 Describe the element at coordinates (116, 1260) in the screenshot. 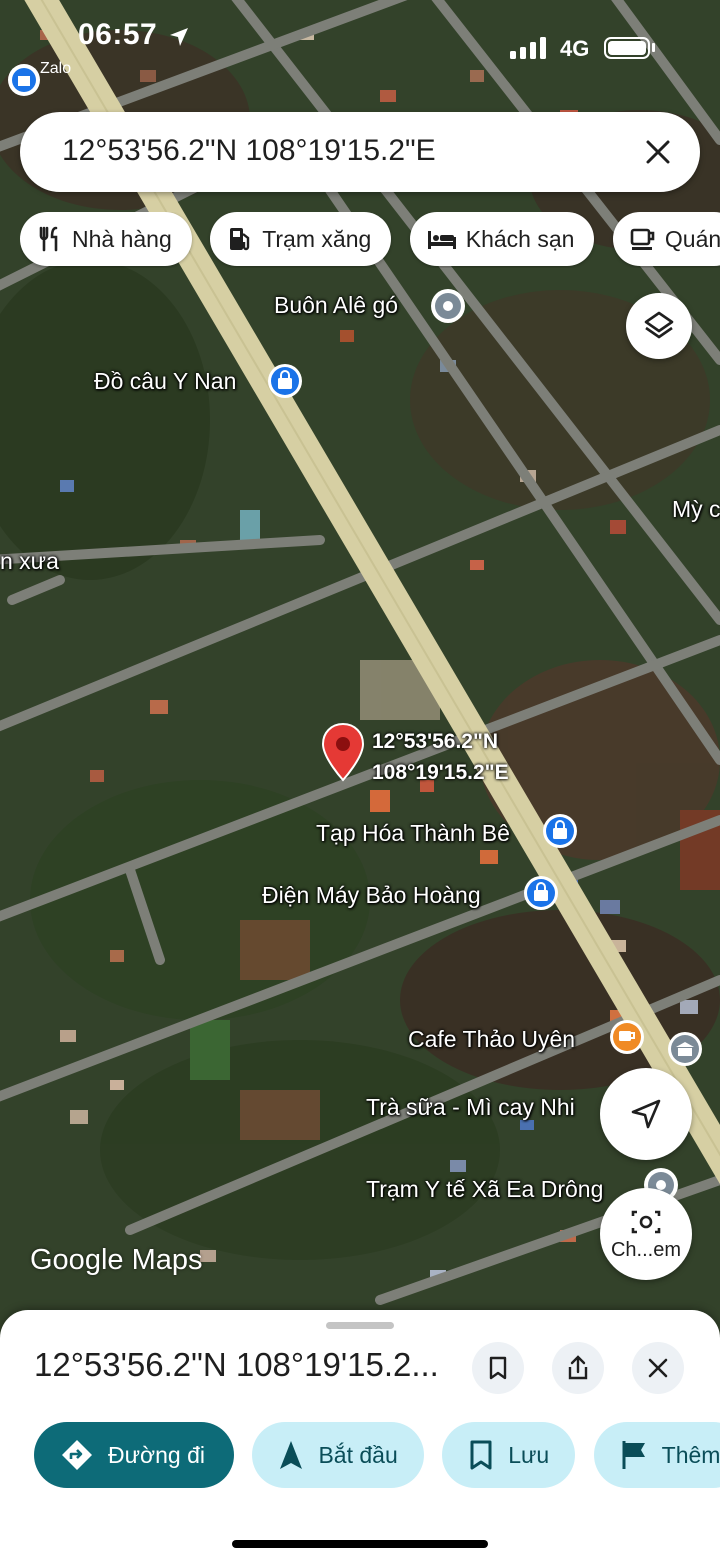

I see `google-maps-watermark: Google Maps` at that location.